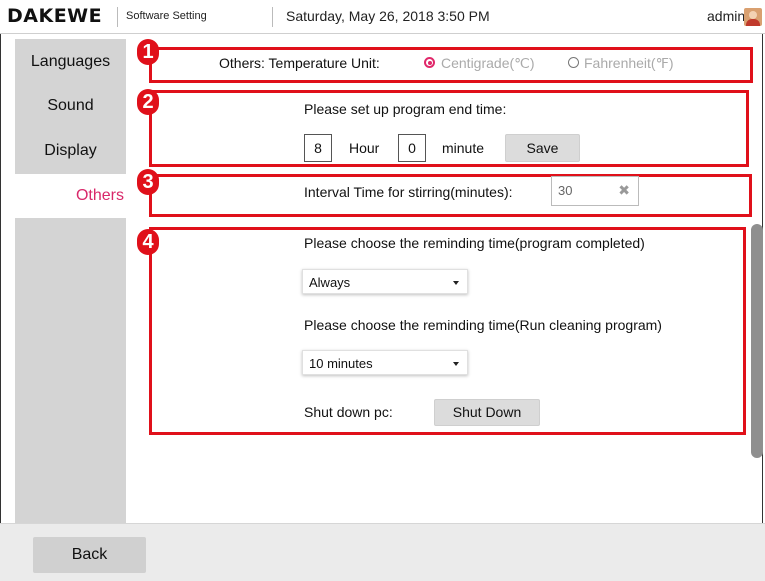  I want to click on temperature-unit-label: Others: Temperature Unit:, so click(299, 63).